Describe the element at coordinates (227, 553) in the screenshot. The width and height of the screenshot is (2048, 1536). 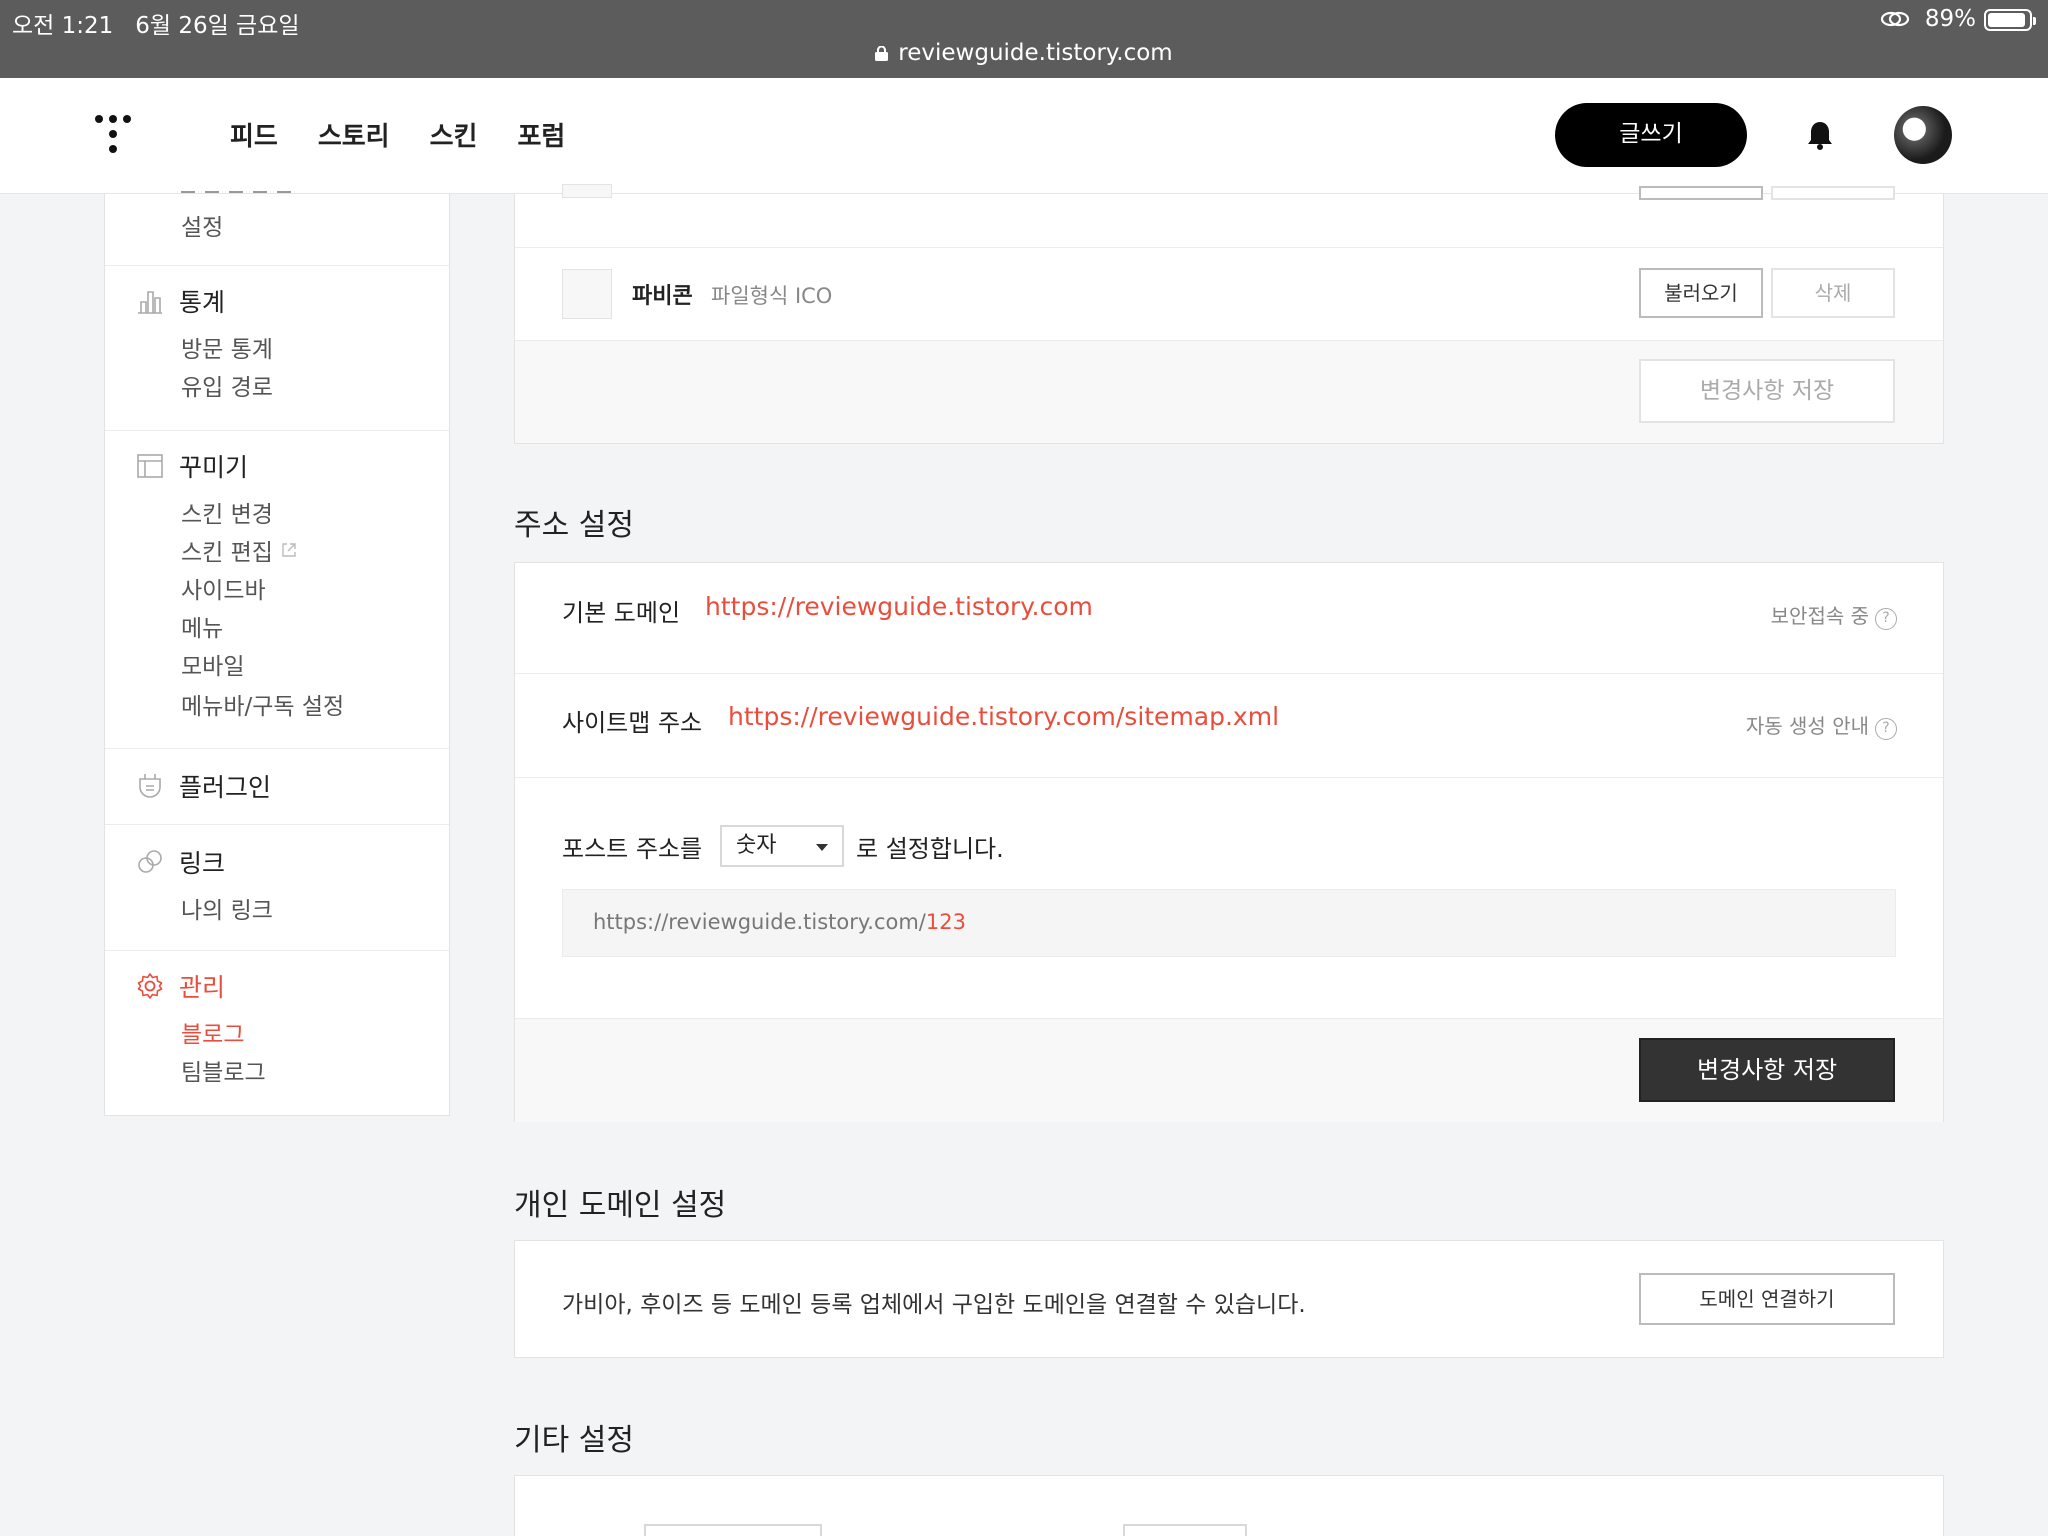
I see `skin-edit-label: 스킨 편집` at that location.